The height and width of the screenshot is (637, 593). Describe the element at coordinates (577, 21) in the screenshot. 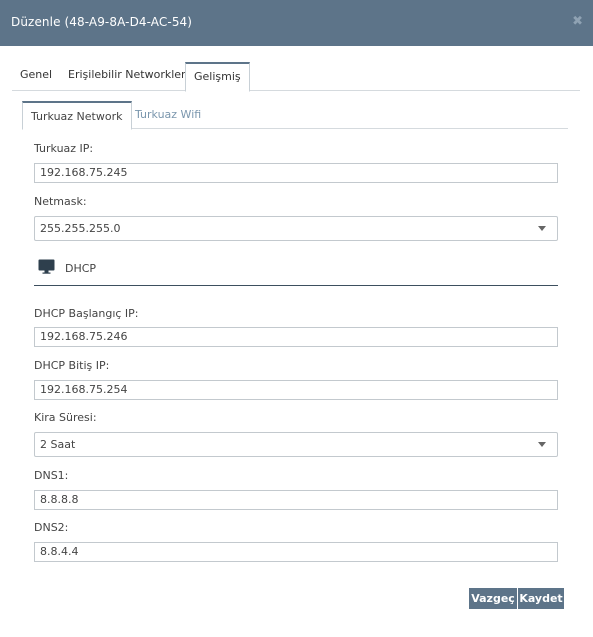

I see `close-icon: ✖` at that location.